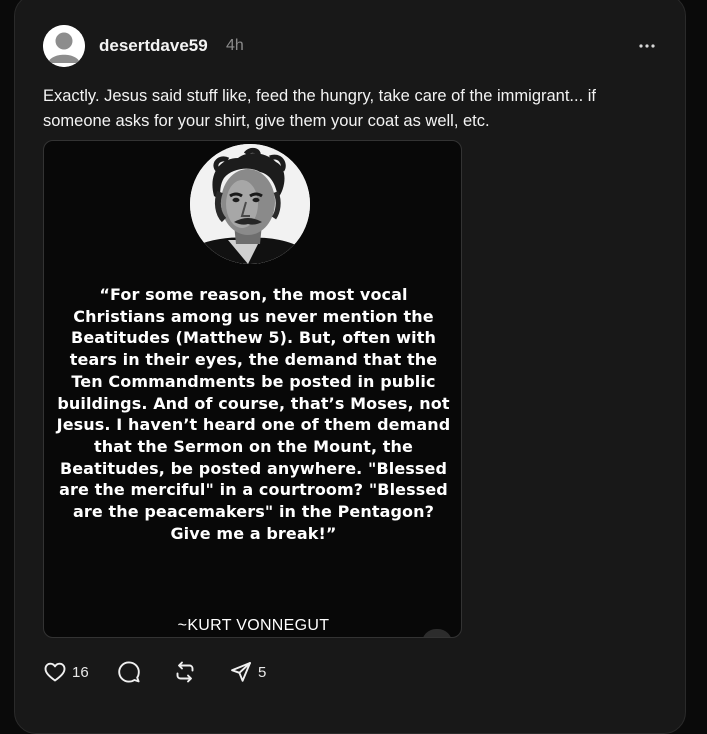 The width and height of the screenshot is (707, 734). I want to click on comment-button, so click(129, 672).